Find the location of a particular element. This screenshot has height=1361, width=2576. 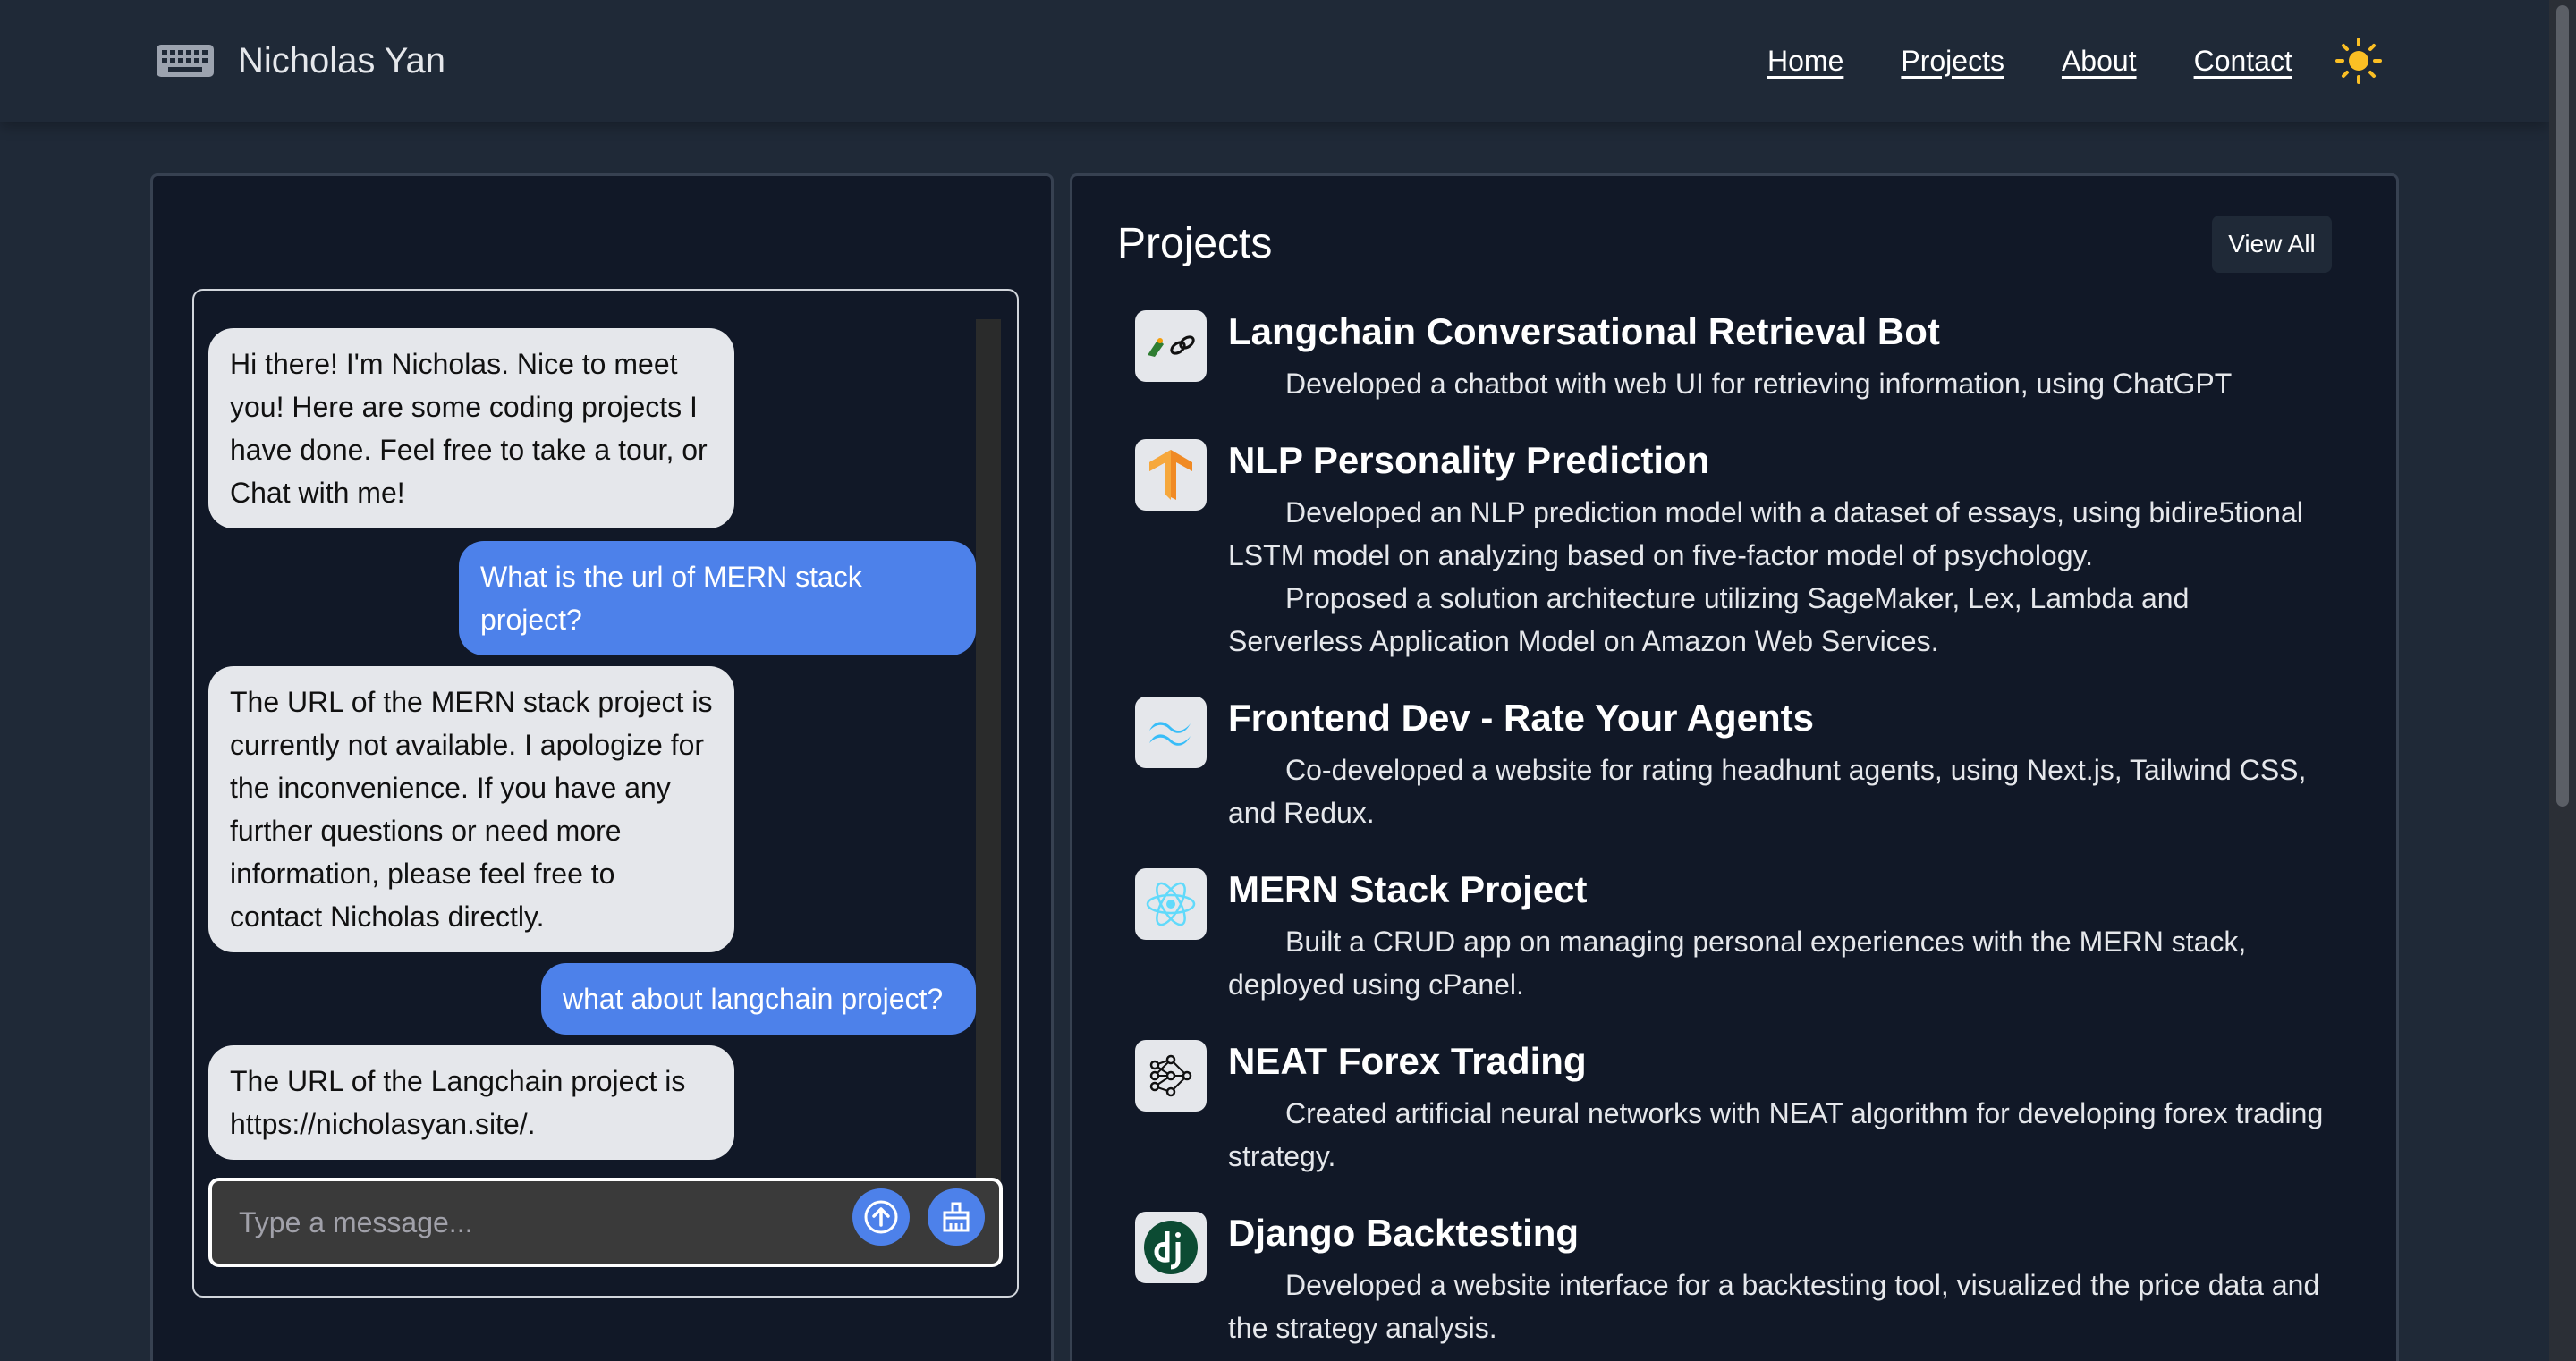

send-message-button is located at coordinates (881, 1217).